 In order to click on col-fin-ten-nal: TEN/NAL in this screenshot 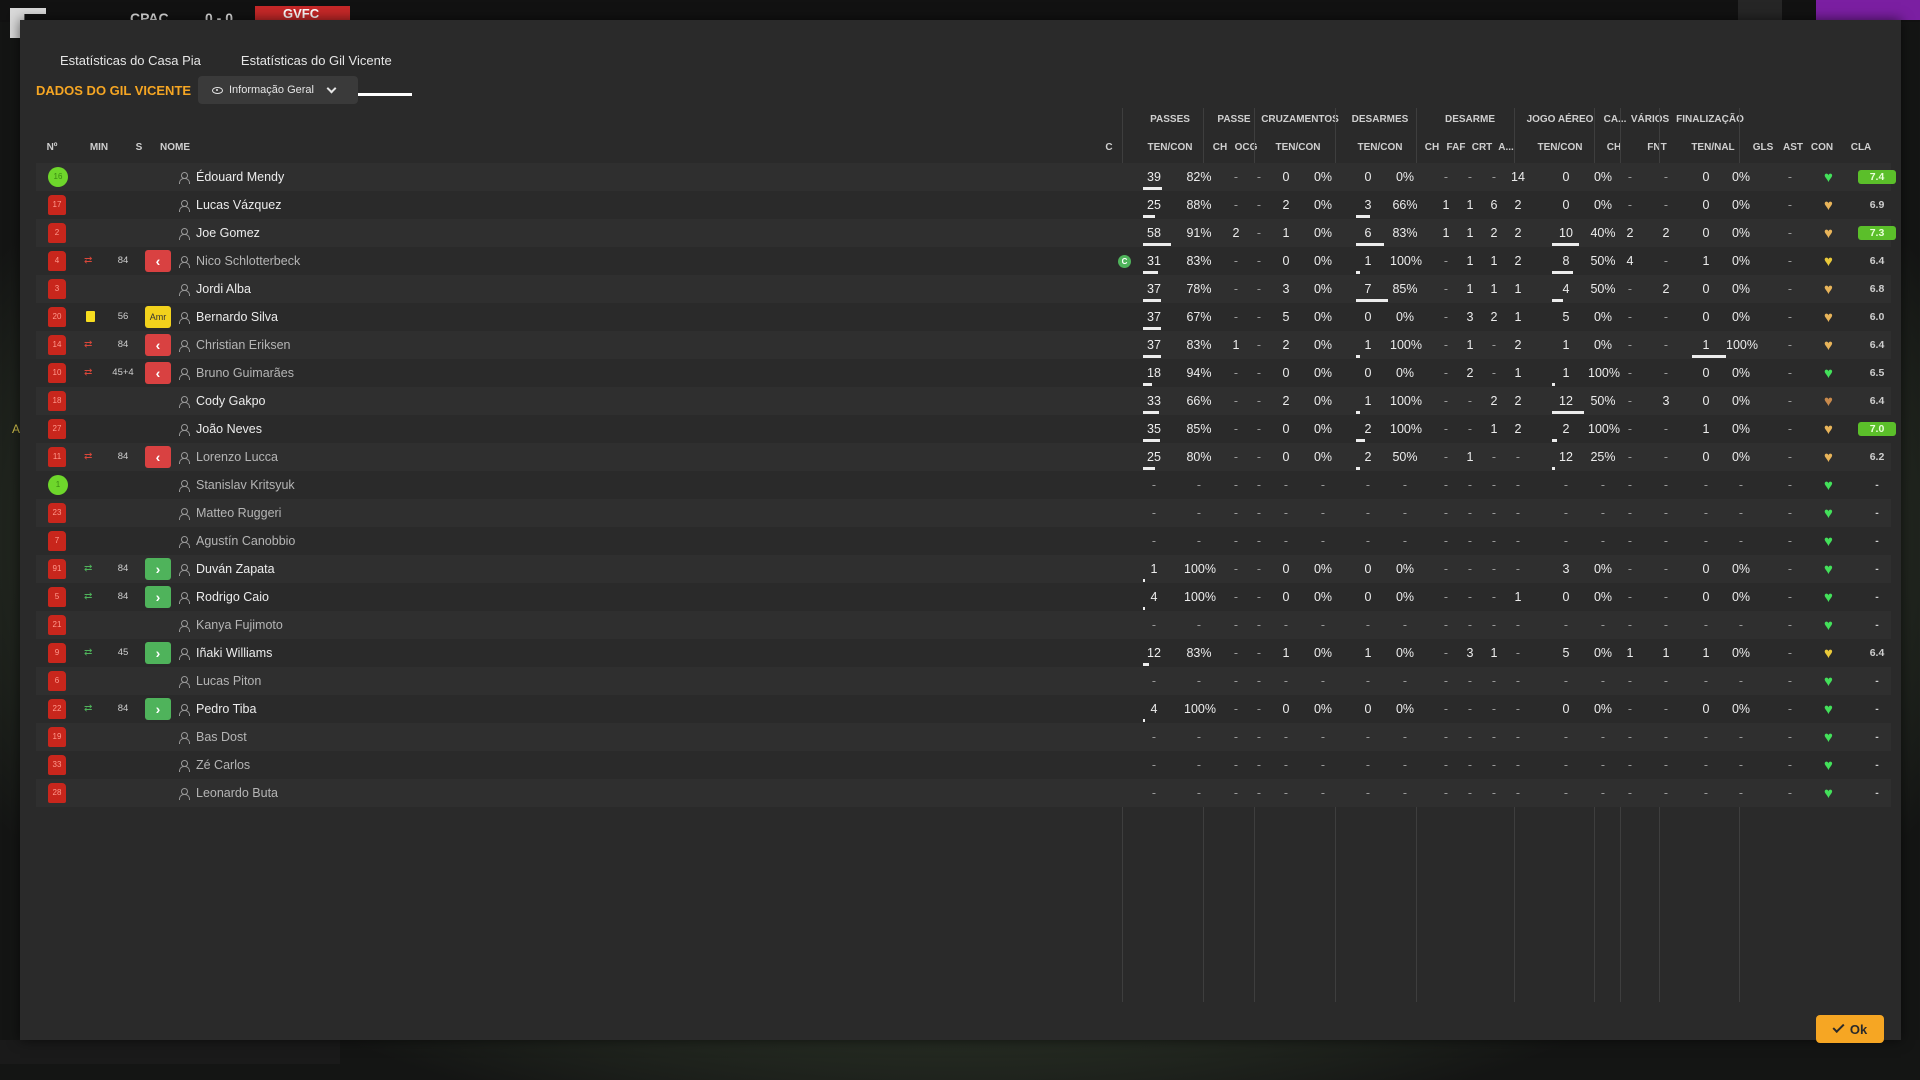, I will do `click(1713, 147)`.